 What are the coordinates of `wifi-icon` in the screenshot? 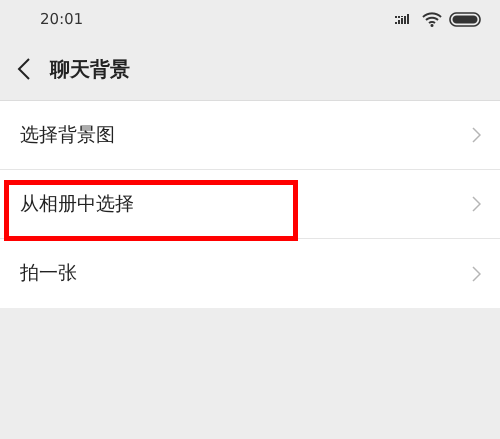 It's located at (432, 19).